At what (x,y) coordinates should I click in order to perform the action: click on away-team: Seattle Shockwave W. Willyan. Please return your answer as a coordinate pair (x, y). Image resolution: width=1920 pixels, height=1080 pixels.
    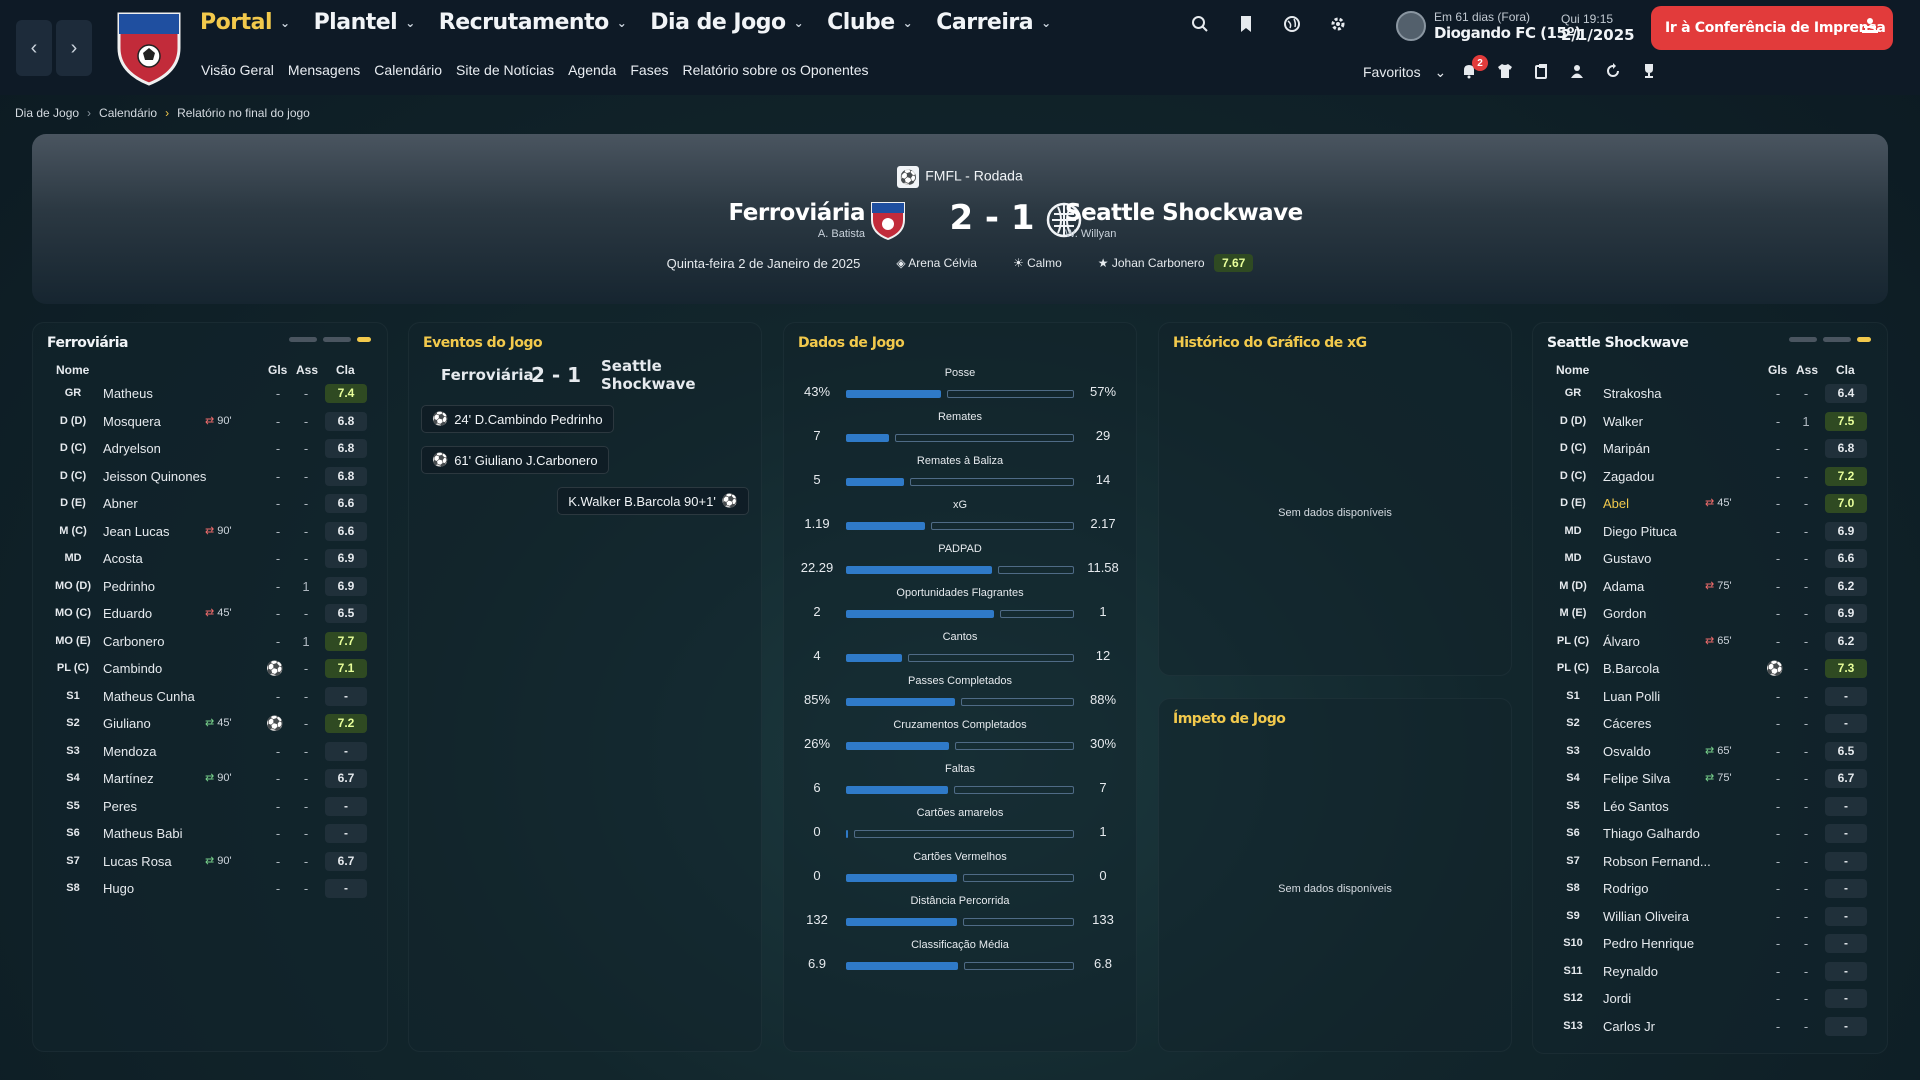
    Looking at the image, I should click on (1184, 220).